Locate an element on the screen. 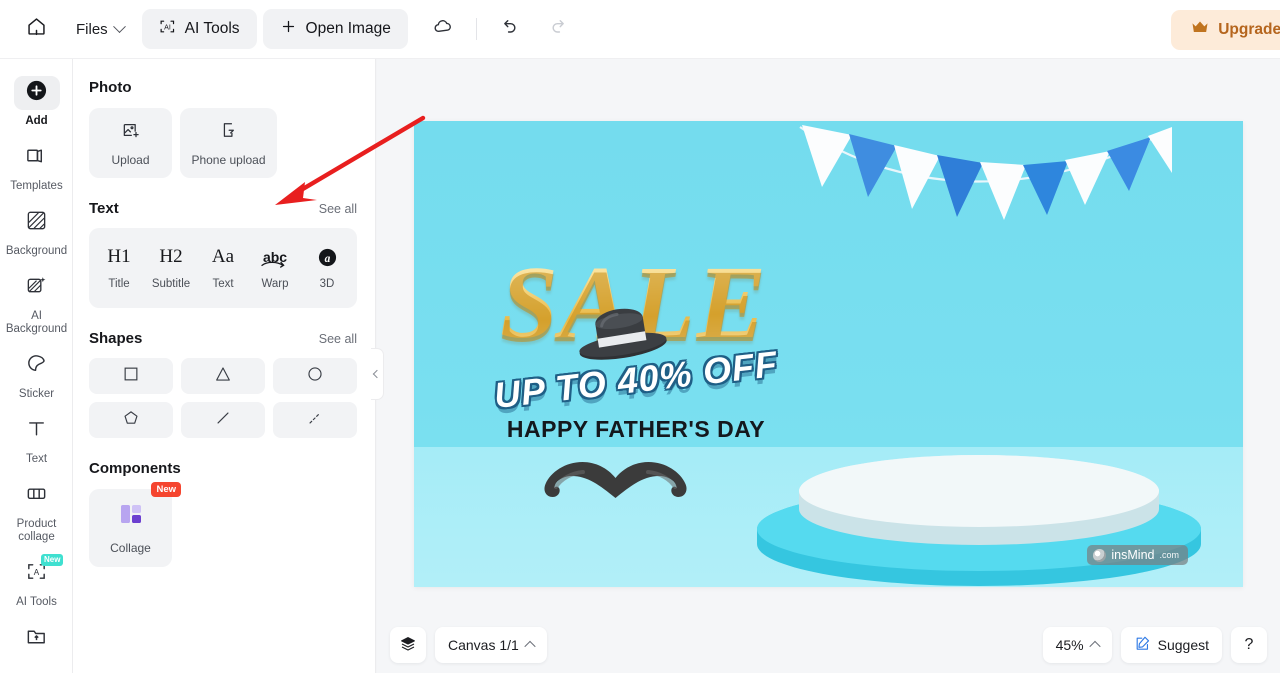  upload-card: Upload is located at coordinates (130, 143).